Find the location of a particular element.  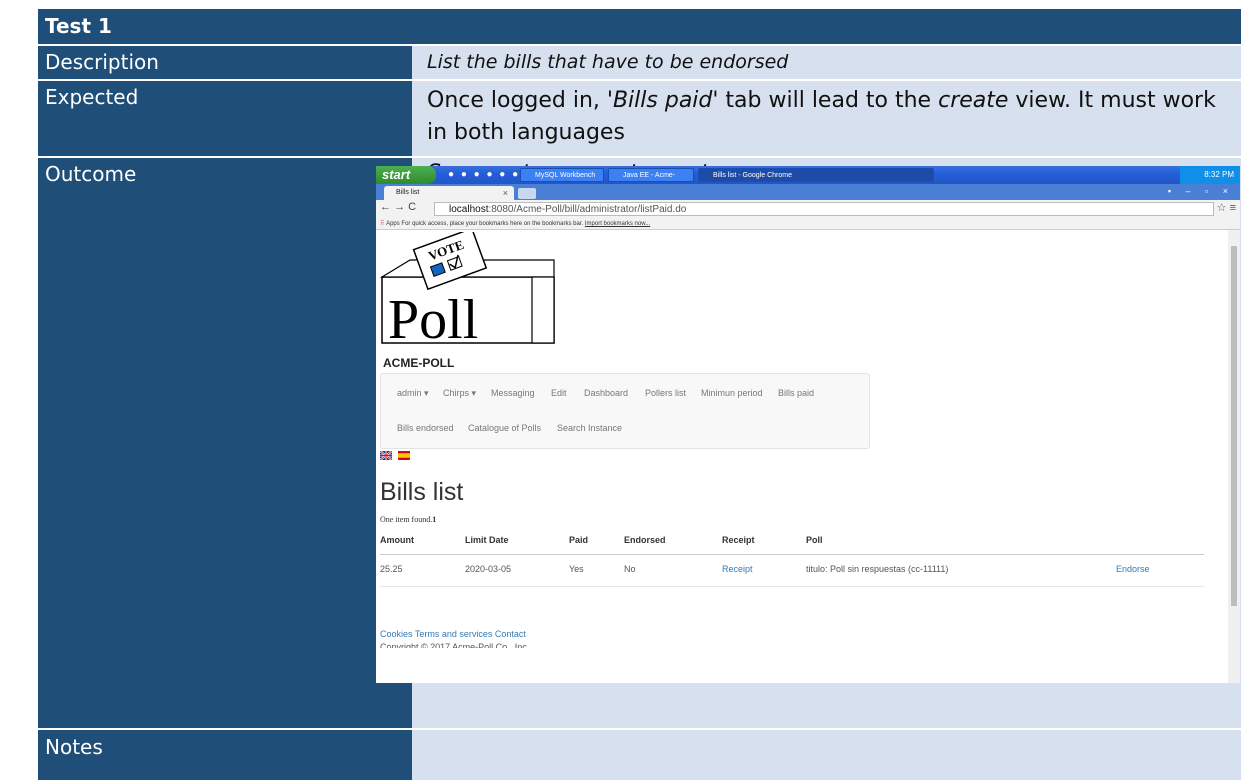

menu-bills-endorsed: Bills endorsed is located at coordinates (425, 428).